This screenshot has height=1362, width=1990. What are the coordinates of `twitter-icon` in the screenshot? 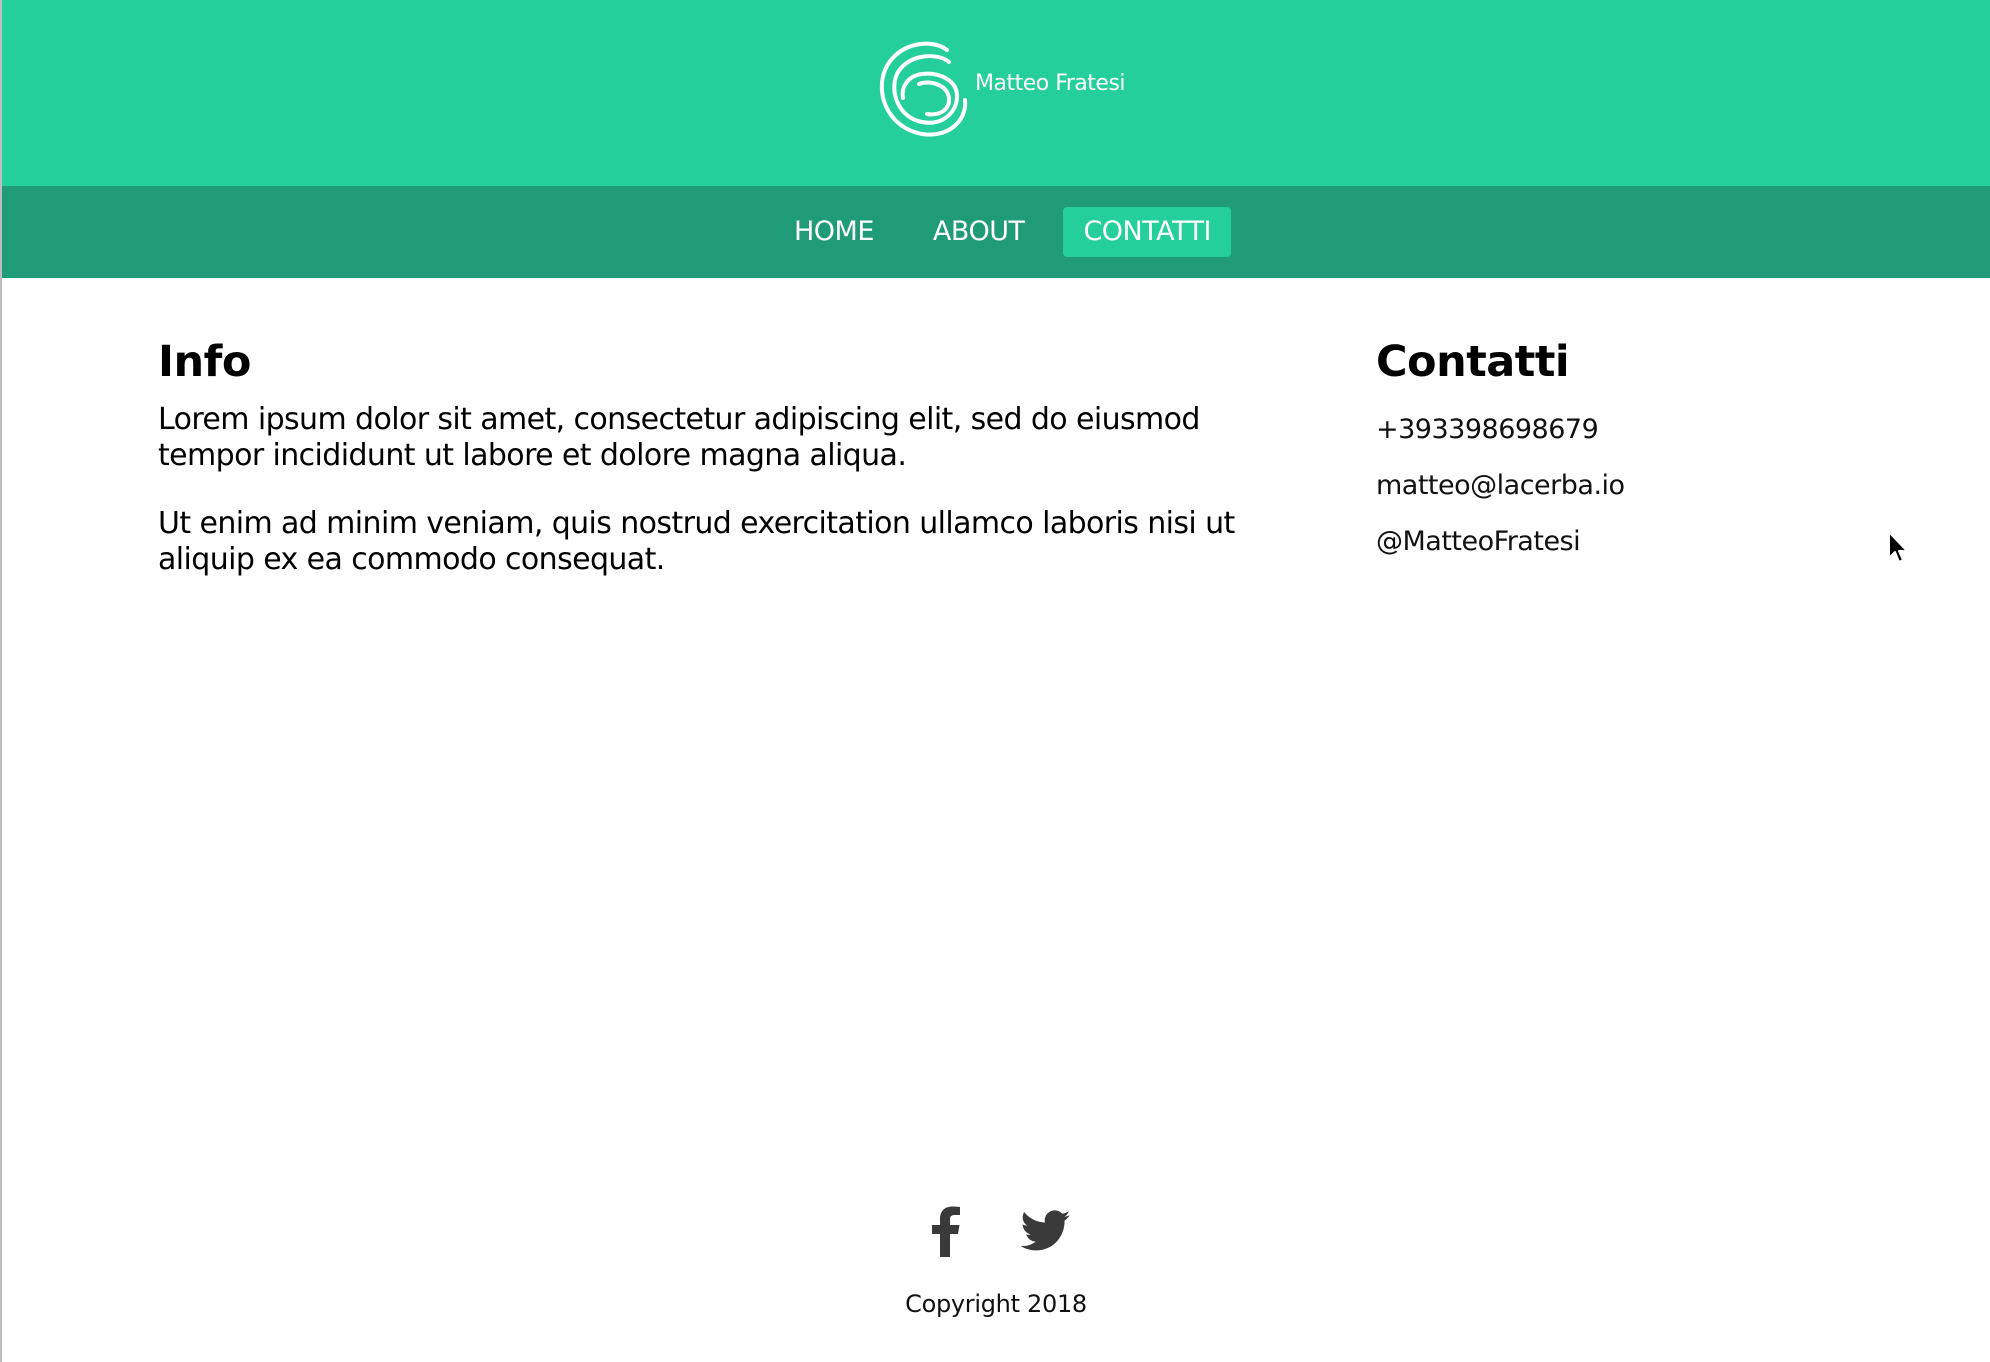 It's located at (1046, 1230).